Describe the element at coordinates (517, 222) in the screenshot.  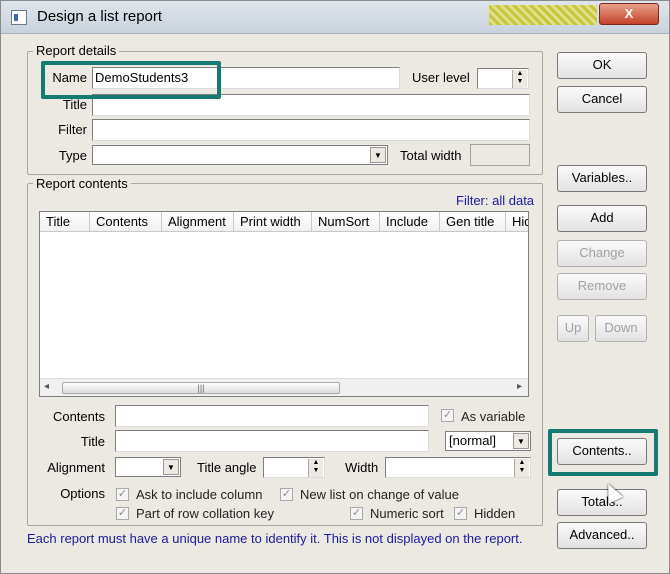
I see `column-header: Hid` at that location.